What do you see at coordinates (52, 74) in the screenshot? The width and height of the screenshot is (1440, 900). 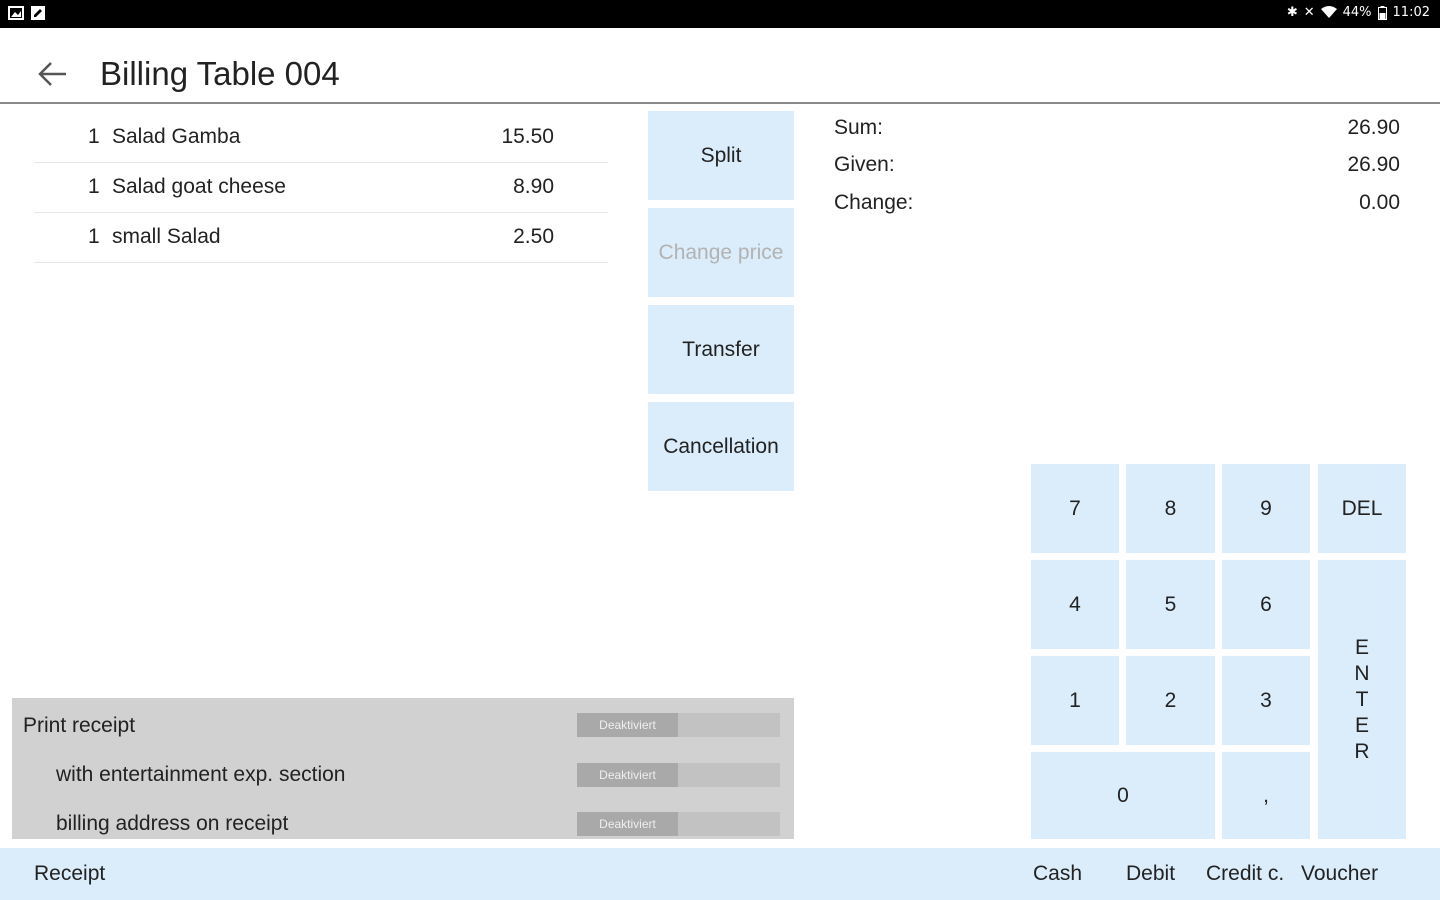 I see `back-arrow-icon` at bounding box center [52, 74].